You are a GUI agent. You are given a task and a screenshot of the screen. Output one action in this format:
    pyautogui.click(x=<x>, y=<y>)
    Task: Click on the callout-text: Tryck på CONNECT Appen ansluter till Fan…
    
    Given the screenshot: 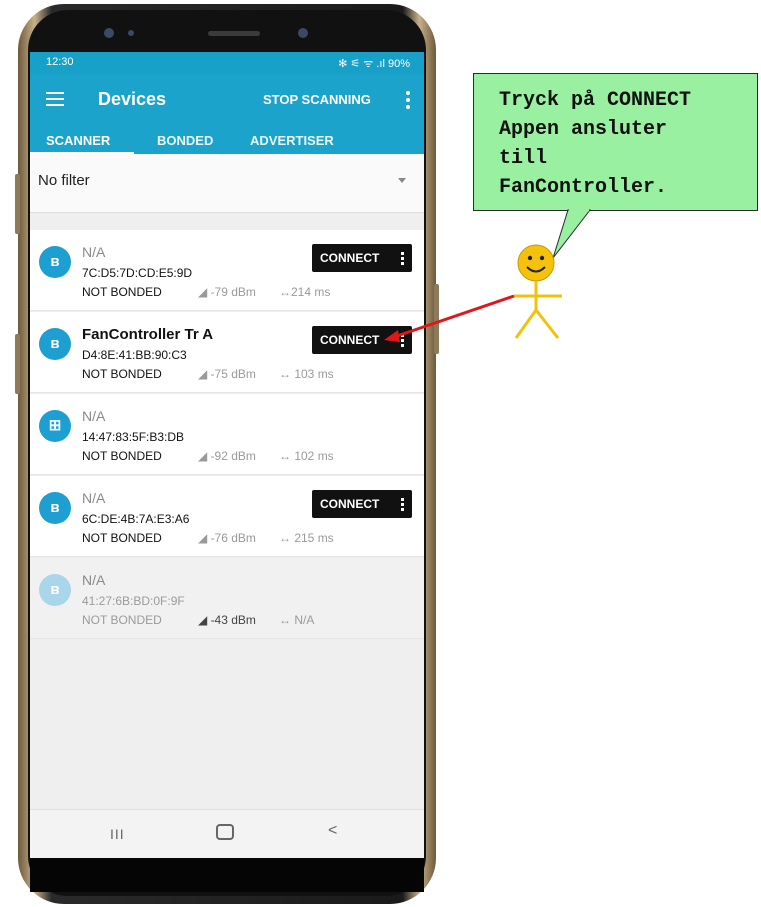 What is the action you would take?
    pyautogui.click(x=595, y=144)
    